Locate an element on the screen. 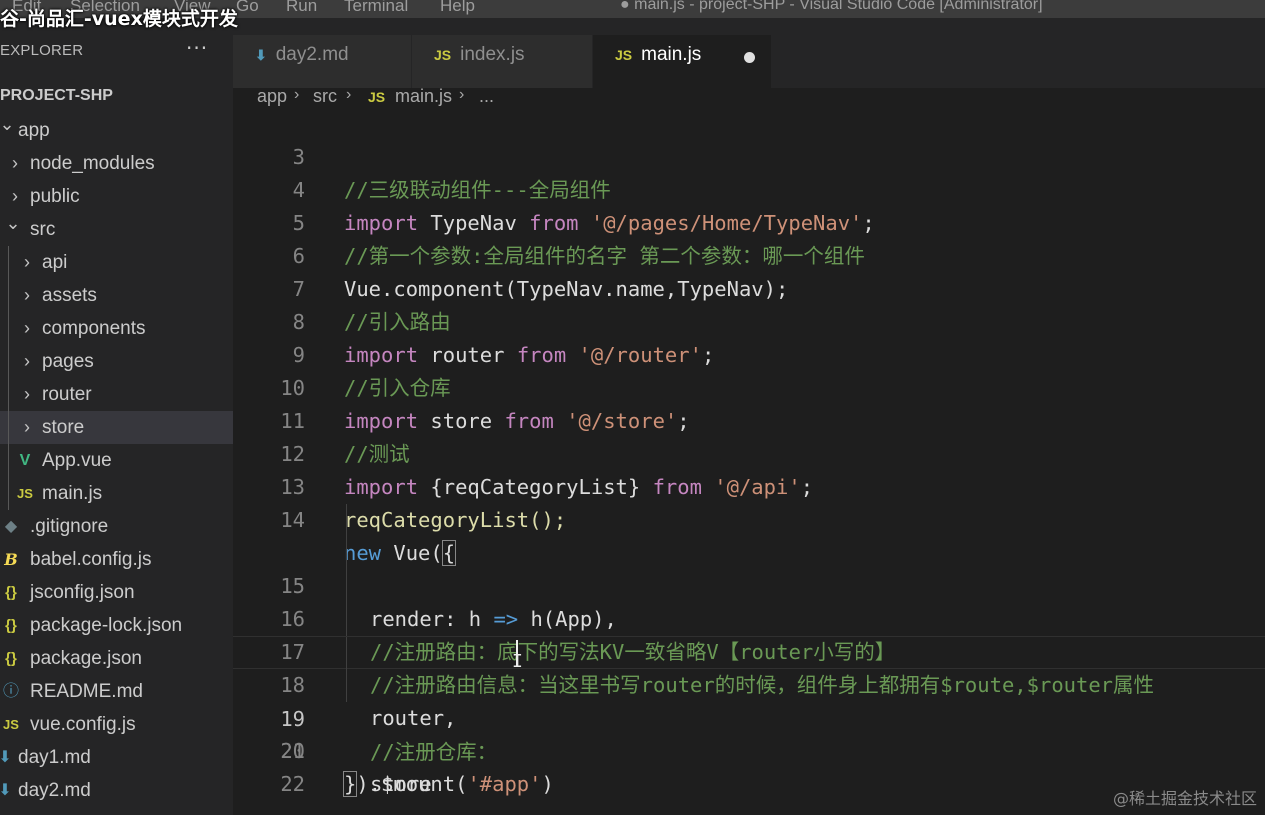 This screenshot has height=815, width=1265. menu-go: Go is located at coordinates (247, 8).